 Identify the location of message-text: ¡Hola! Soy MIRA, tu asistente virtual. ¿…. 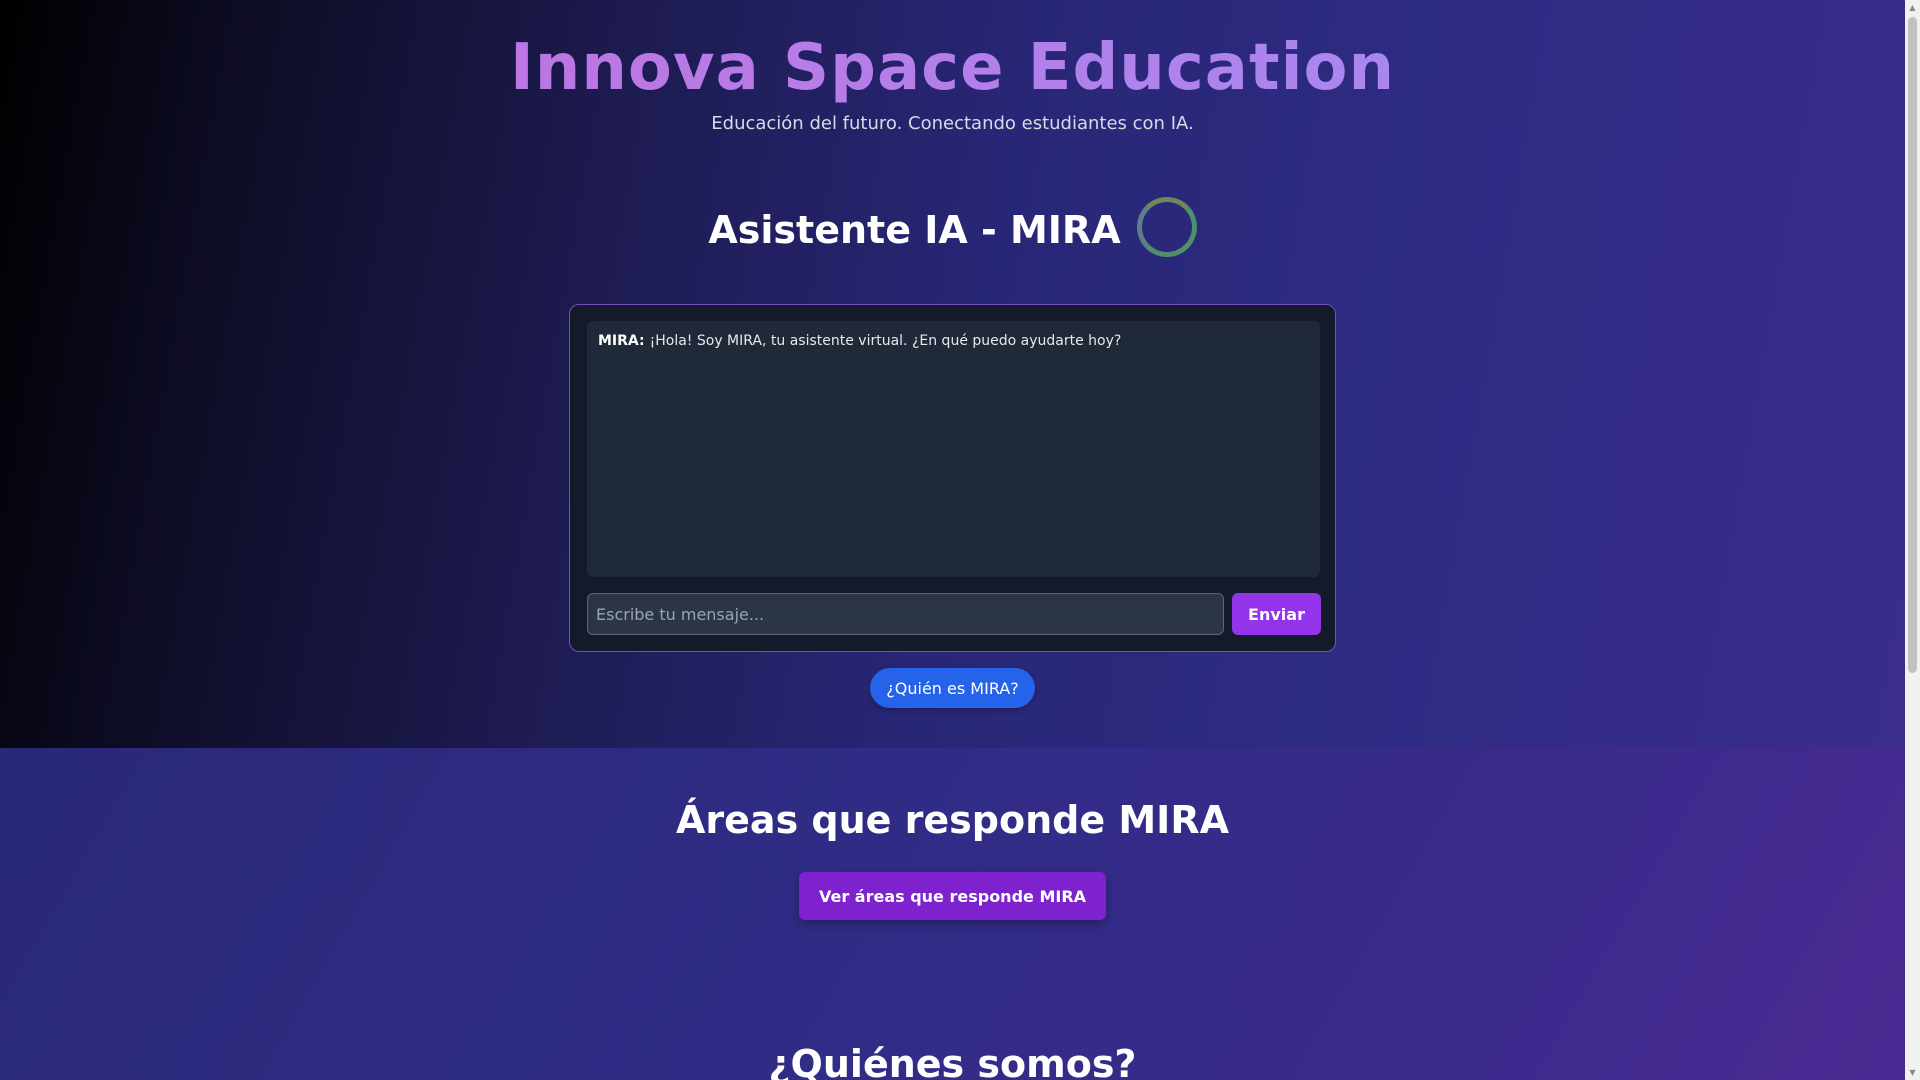
(885, 341).